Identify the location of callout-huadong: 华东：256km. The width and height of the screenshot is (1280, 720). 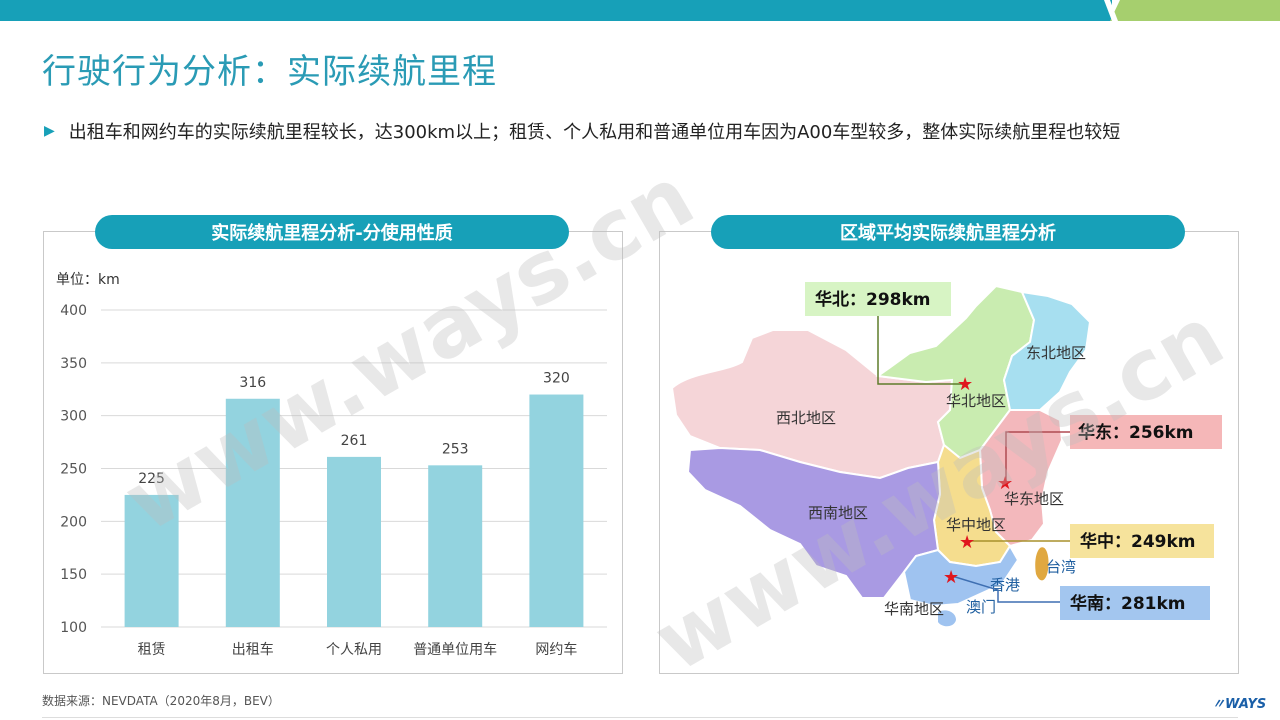
(1136, 432).